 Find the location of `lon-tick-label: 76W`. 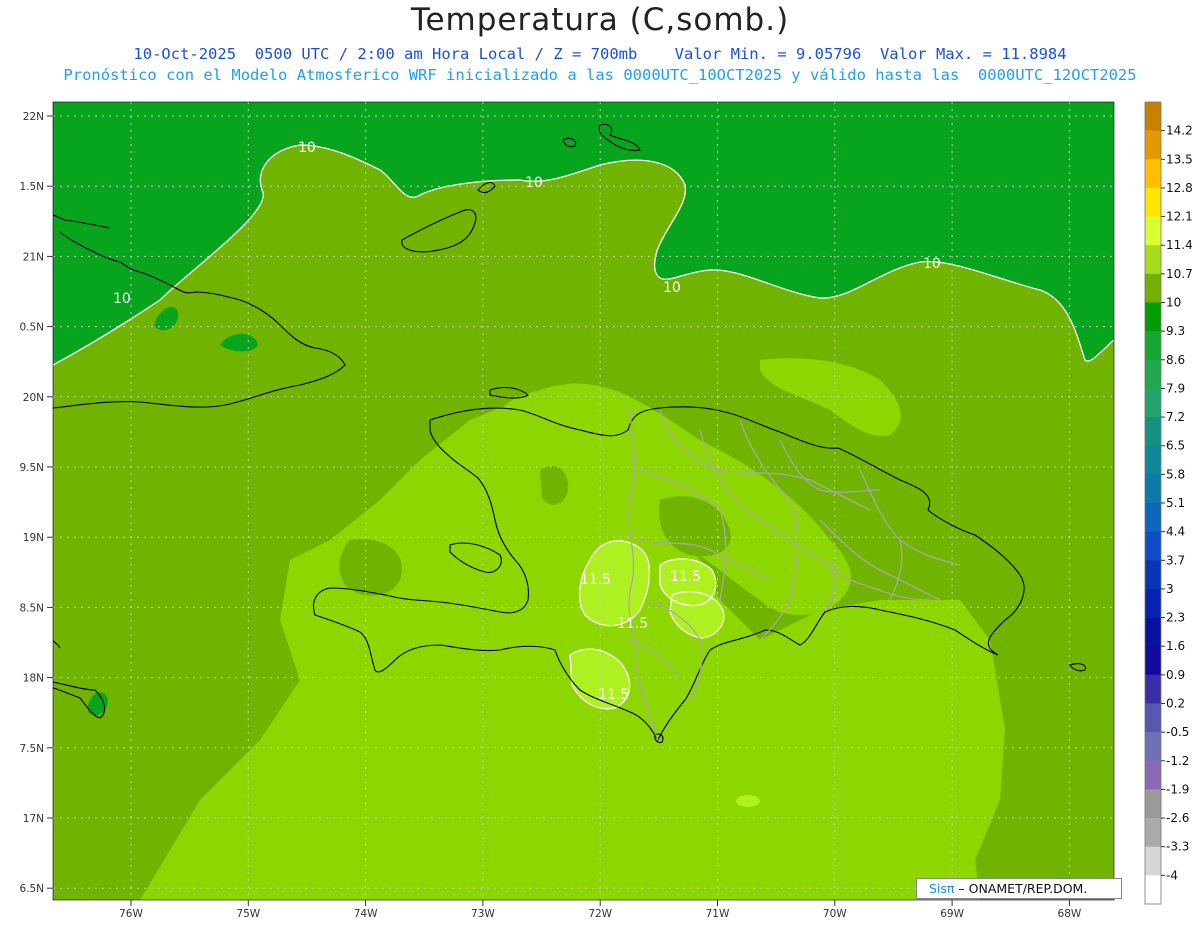

lon-tick-label: 76W is located at coordinates (131, 914).